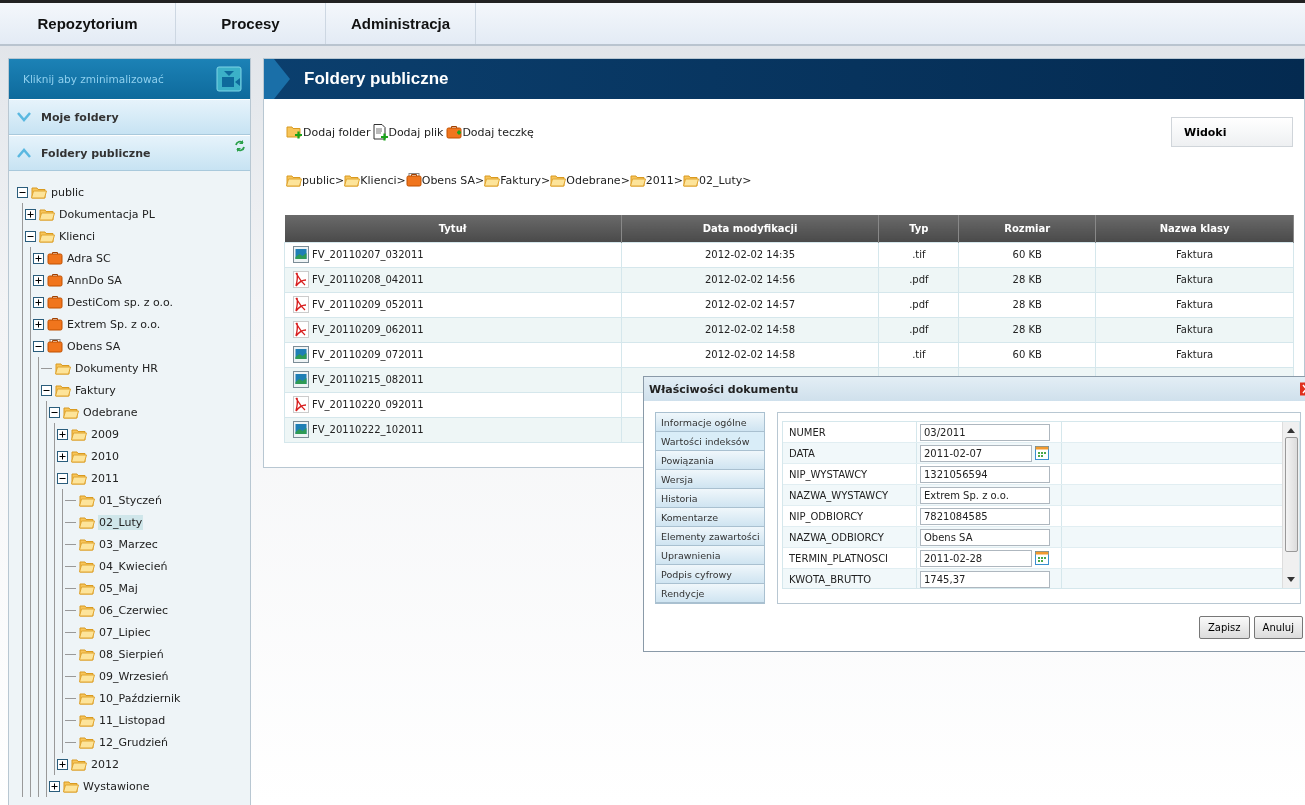 The width and height of the screenshot is (1305, 805). I want to click on column-header: Nazwa klasy, so click(1194, 228).